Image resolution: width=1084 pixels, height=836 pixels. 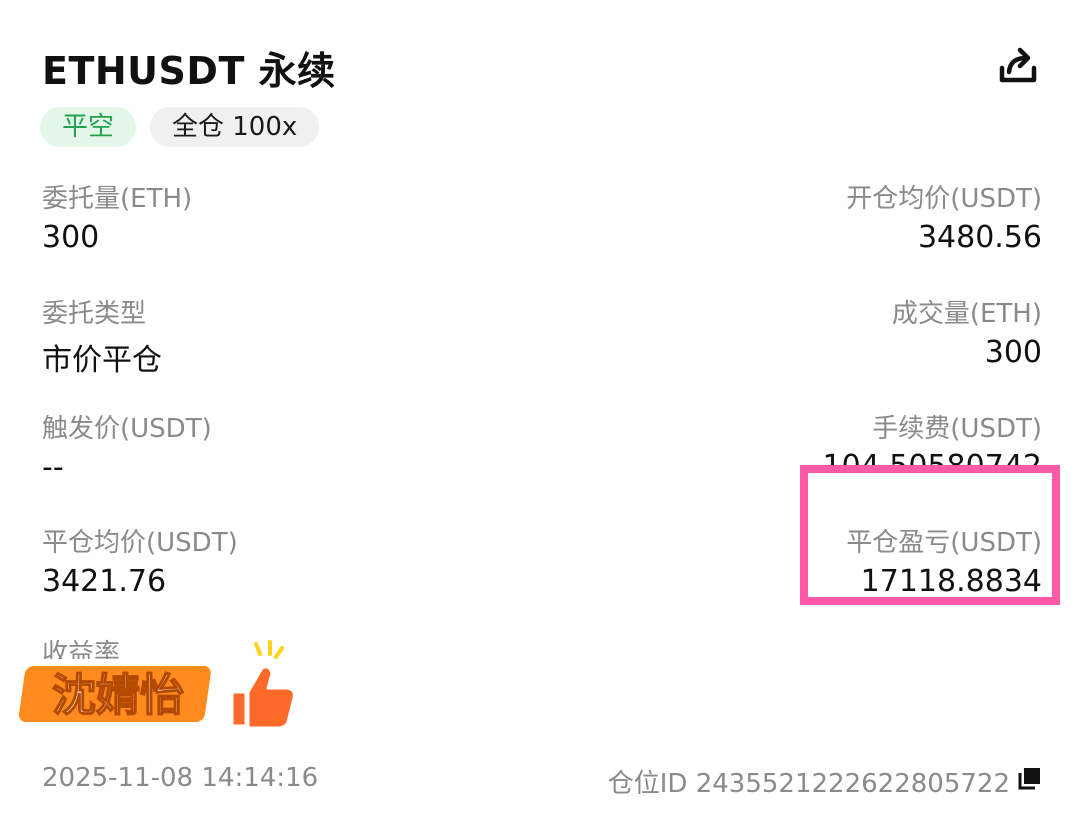 What do you see at coordinates (117, 199) in the screenshot?
I see `order-qty-label: 委托量(ETH)` at bounding box center [117, 199].